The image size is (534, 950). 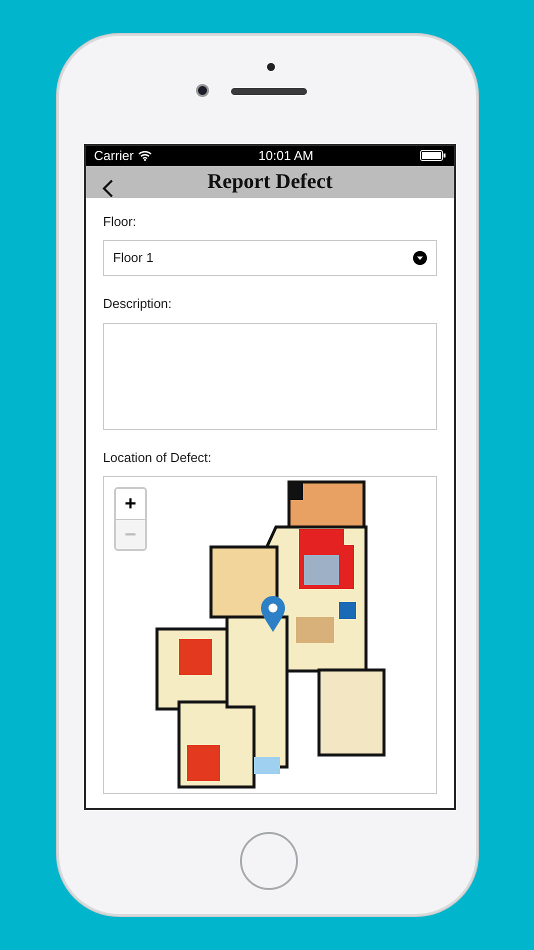 What do you see at coordinates (114, 156) in the screenshot?
I see `carrier-label: Carrier` at bounding box center [114, 156].